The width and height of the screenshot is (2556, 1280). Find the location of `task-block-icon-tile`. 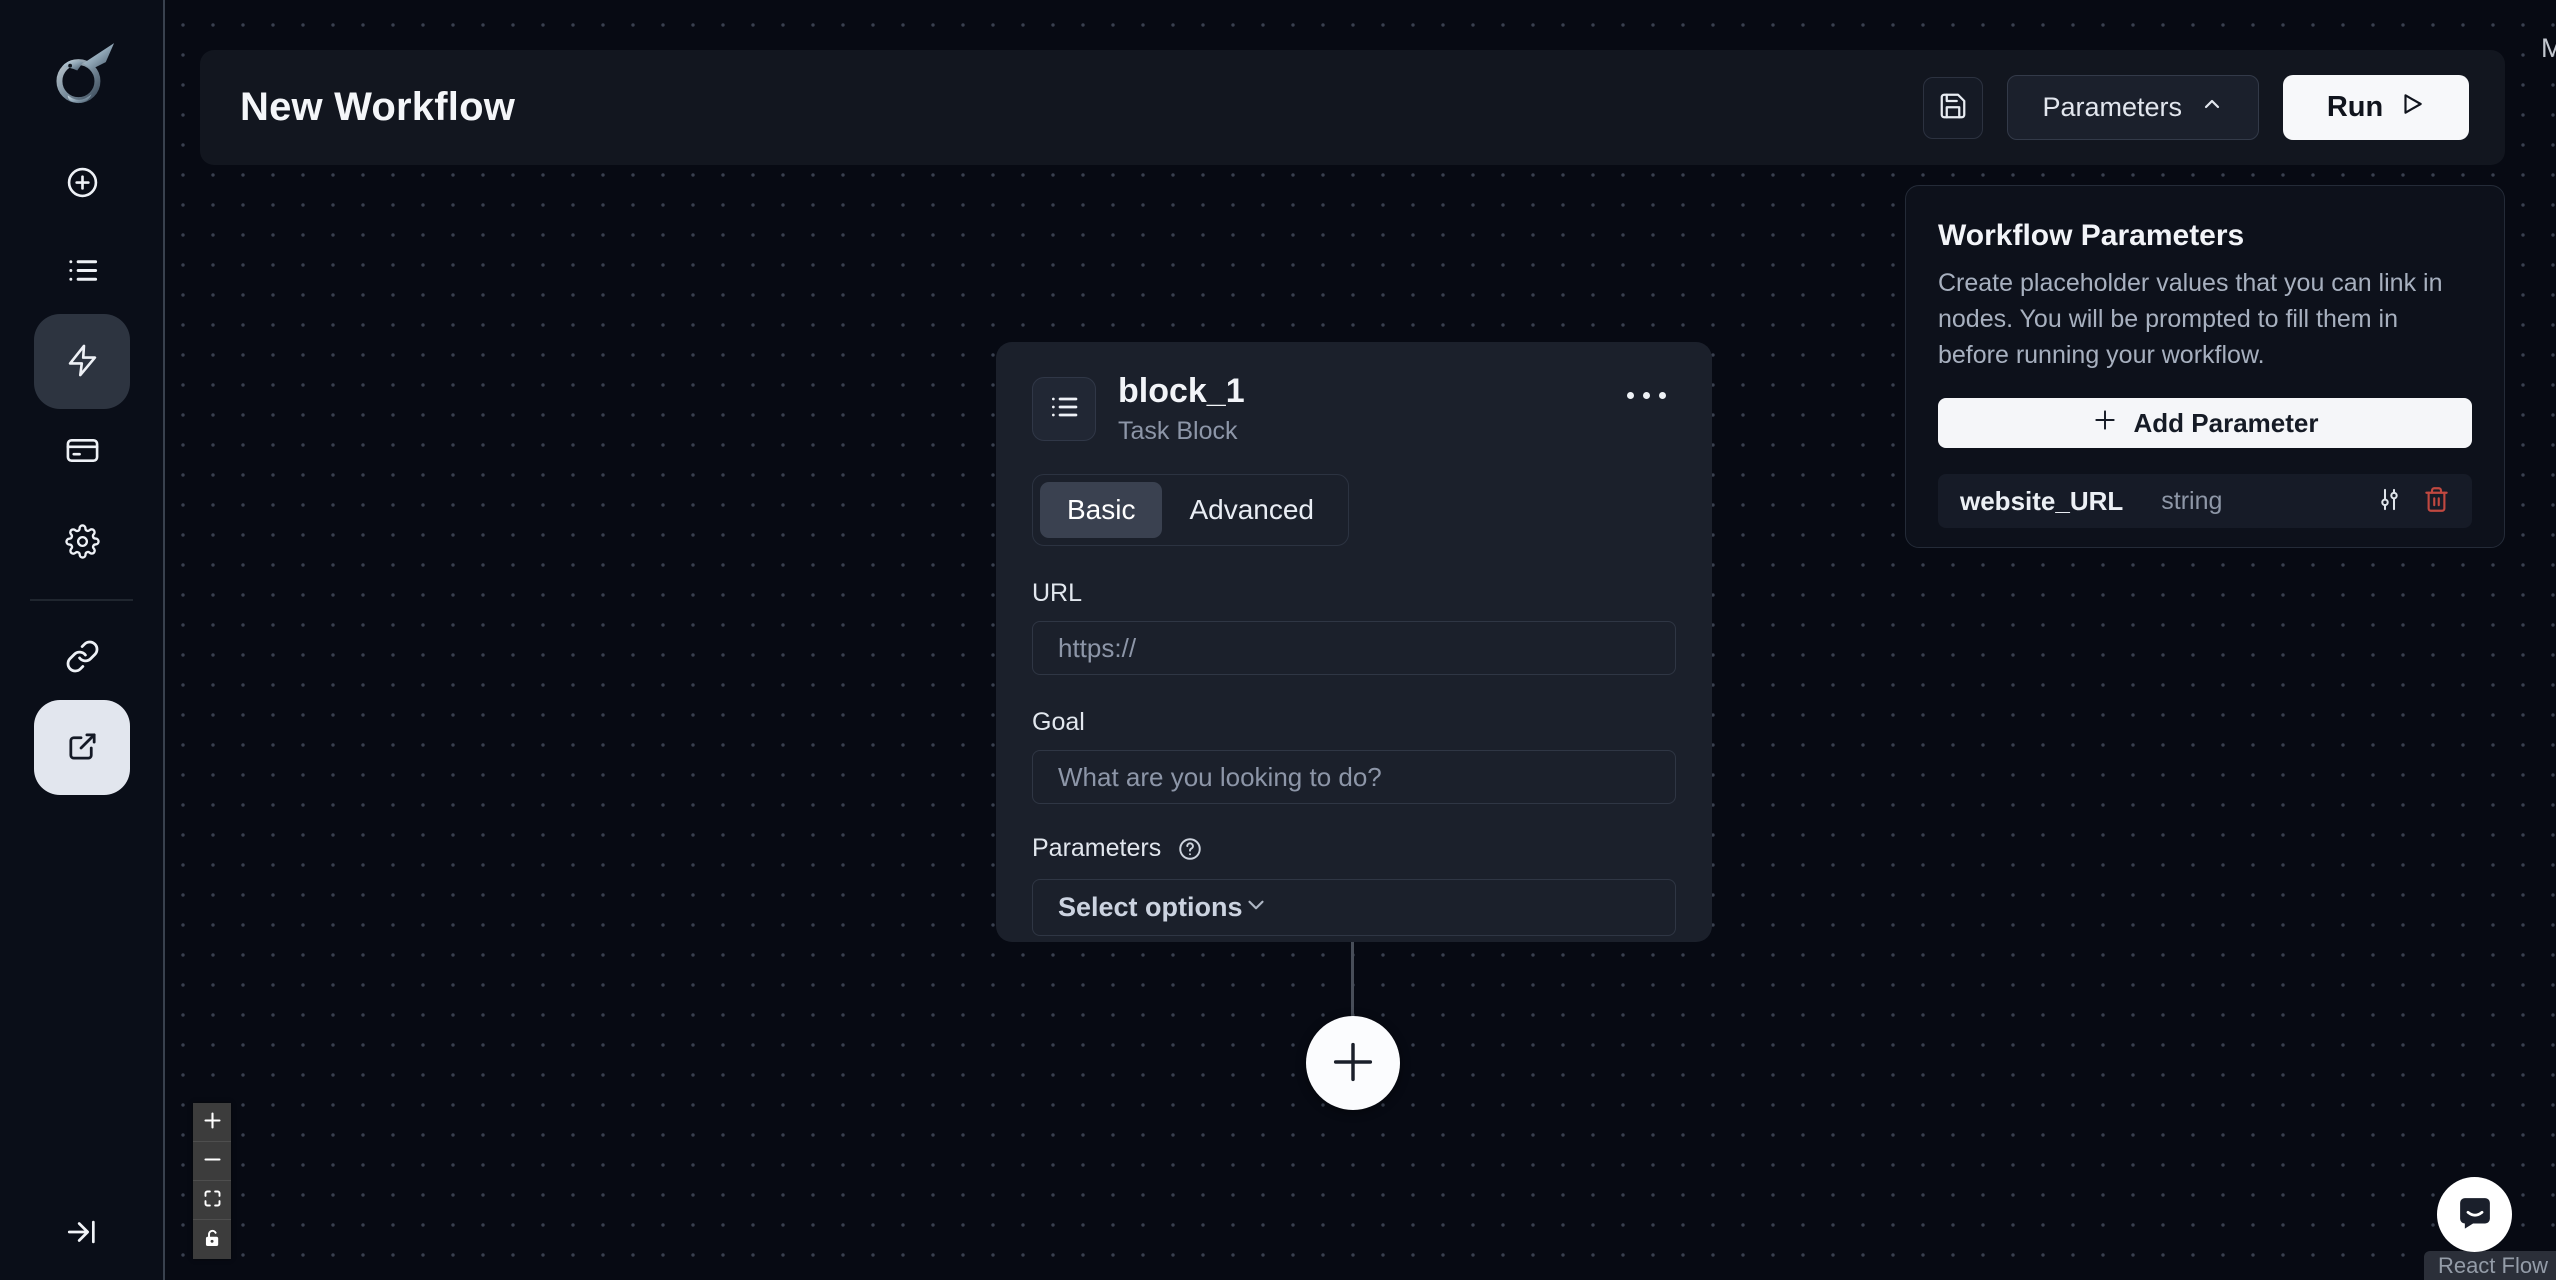

task-block-icon-tile is located at coordinates (1064, 409).